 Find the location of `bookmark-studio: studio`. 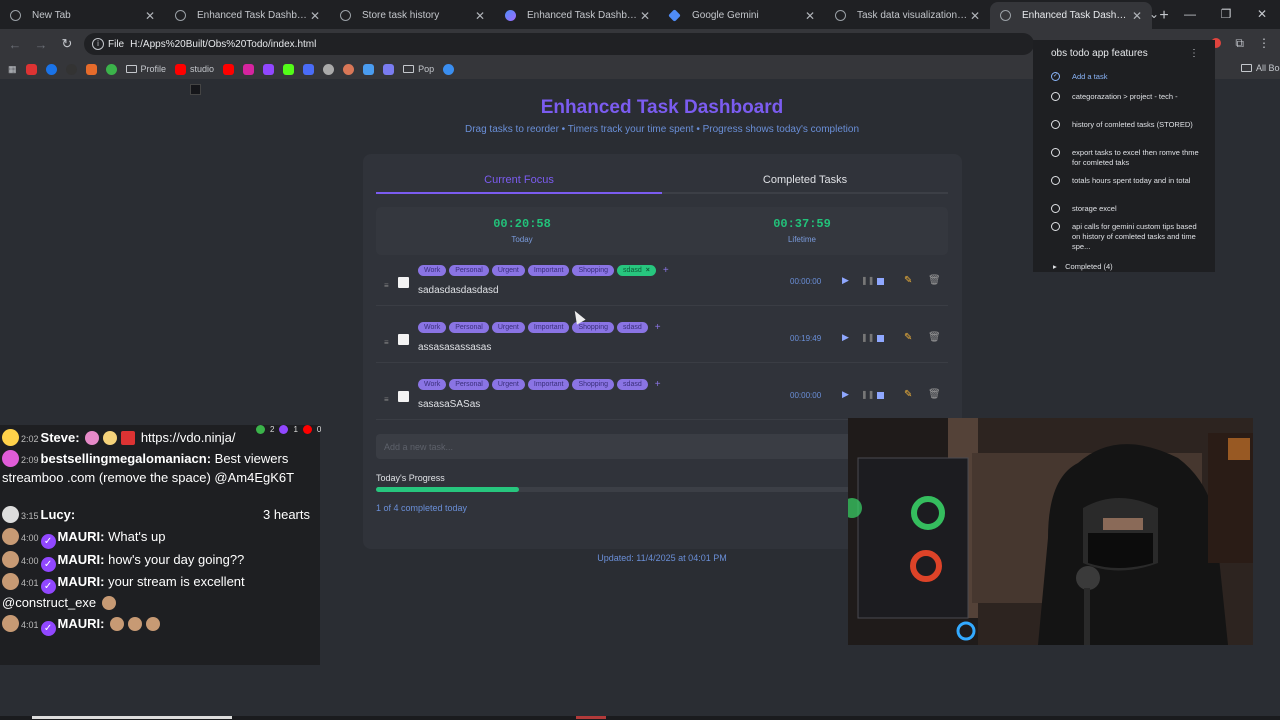

bookmark-studio: studio is located at coordinates (194, 69).